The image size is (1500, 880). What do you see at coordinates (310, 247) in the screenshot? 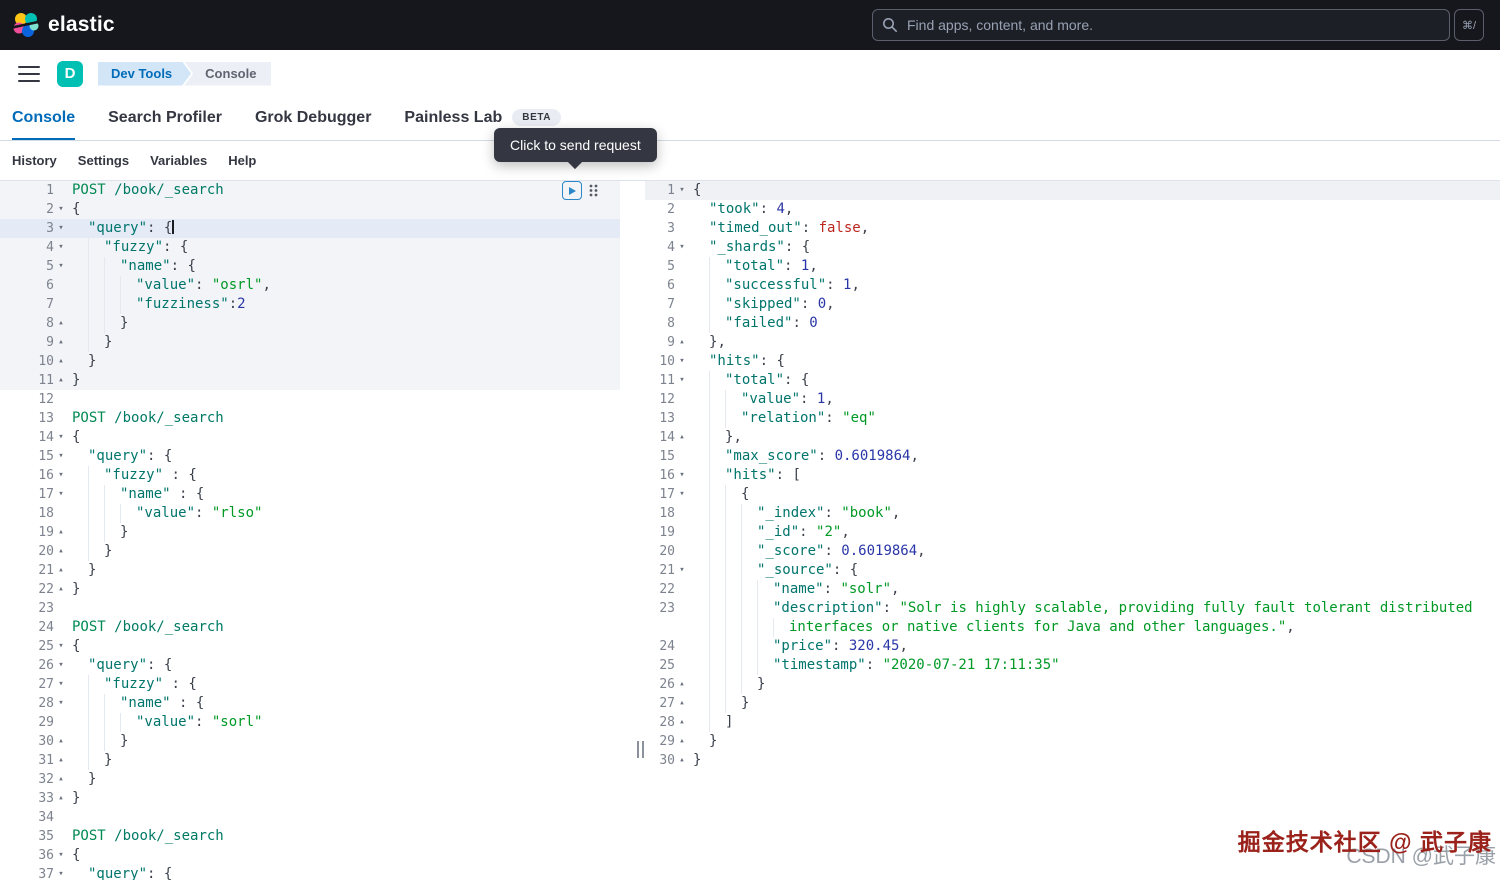
I see `request-line: 4 ▾ "fuzzy": {` at bounding box center [310, 247].